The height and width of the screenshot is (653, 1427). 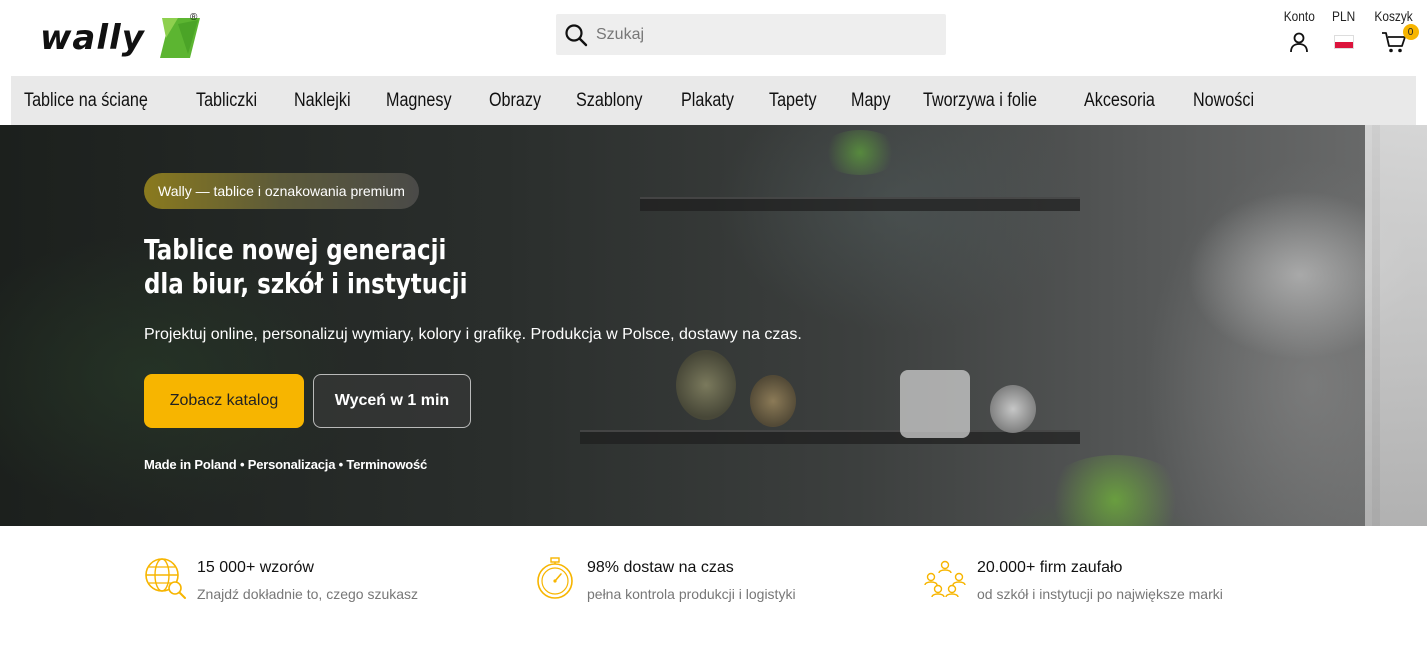 What do you see at coordinates (306, 283) in the screenshot?
I see `hero-title-line2: dla biur, szkół i instytucji` at bounding box center [306, 283].